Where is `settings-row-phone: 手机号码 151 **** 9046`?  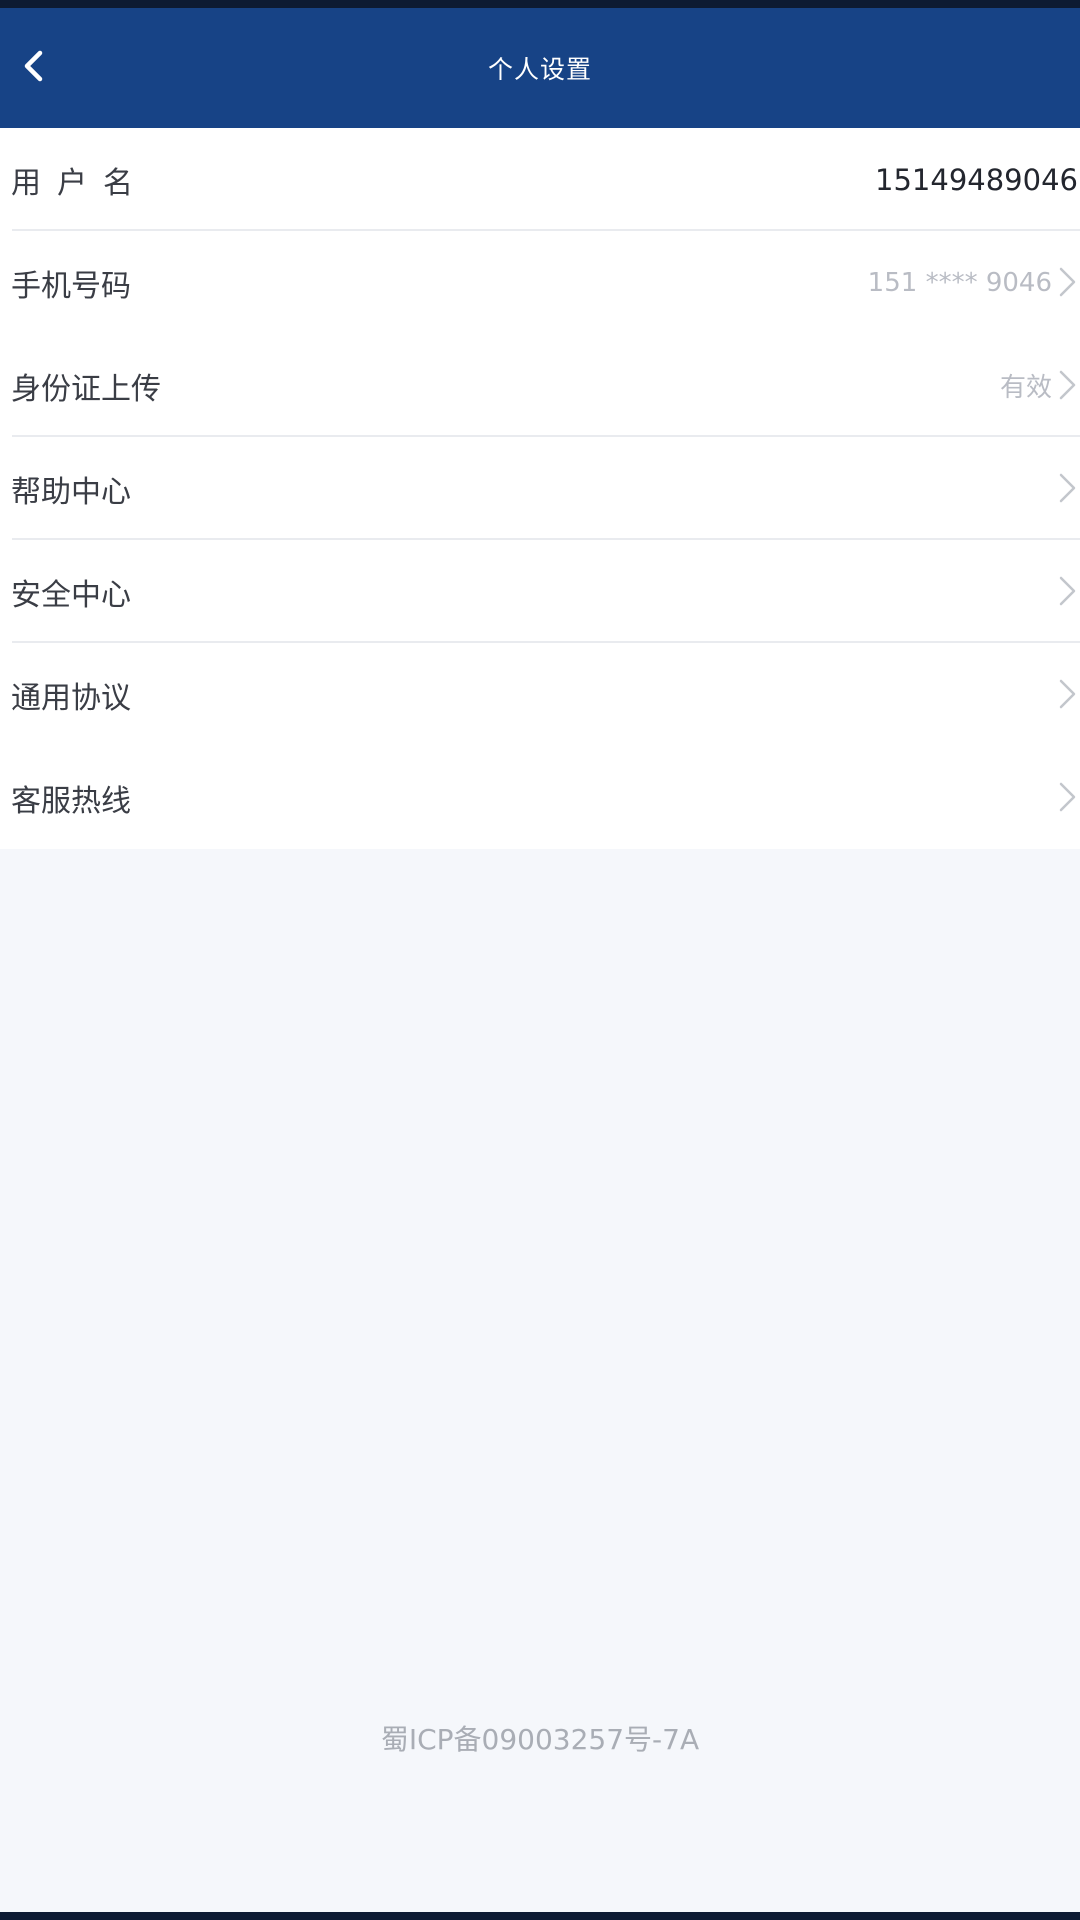
settings-row-phone: 手机号码 151 **** 9046 is located at coordinates (540, 282).